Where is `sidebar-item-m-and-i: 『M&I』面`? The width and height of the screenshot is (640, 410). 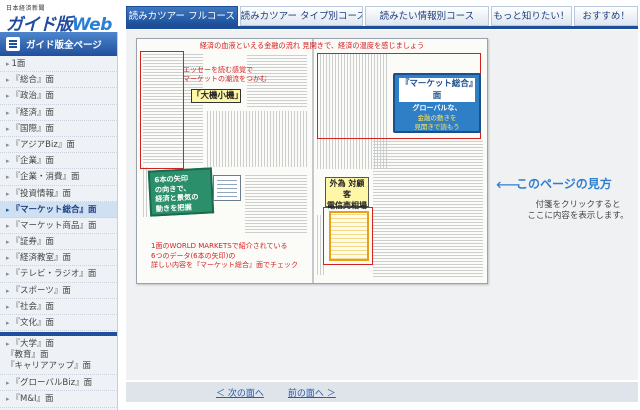
sidebar-item-m-and-i: 『M&I』面 is located at coordinates (58, 399).